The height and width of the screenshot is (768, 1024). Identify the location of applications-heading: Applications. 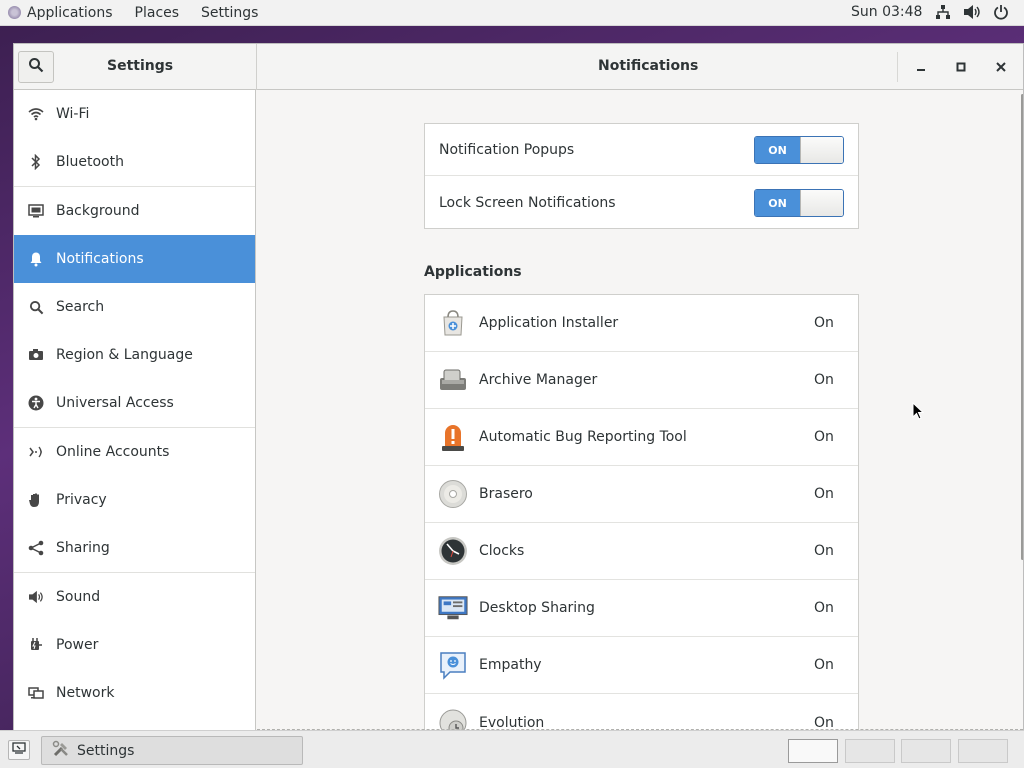
(473, 272).